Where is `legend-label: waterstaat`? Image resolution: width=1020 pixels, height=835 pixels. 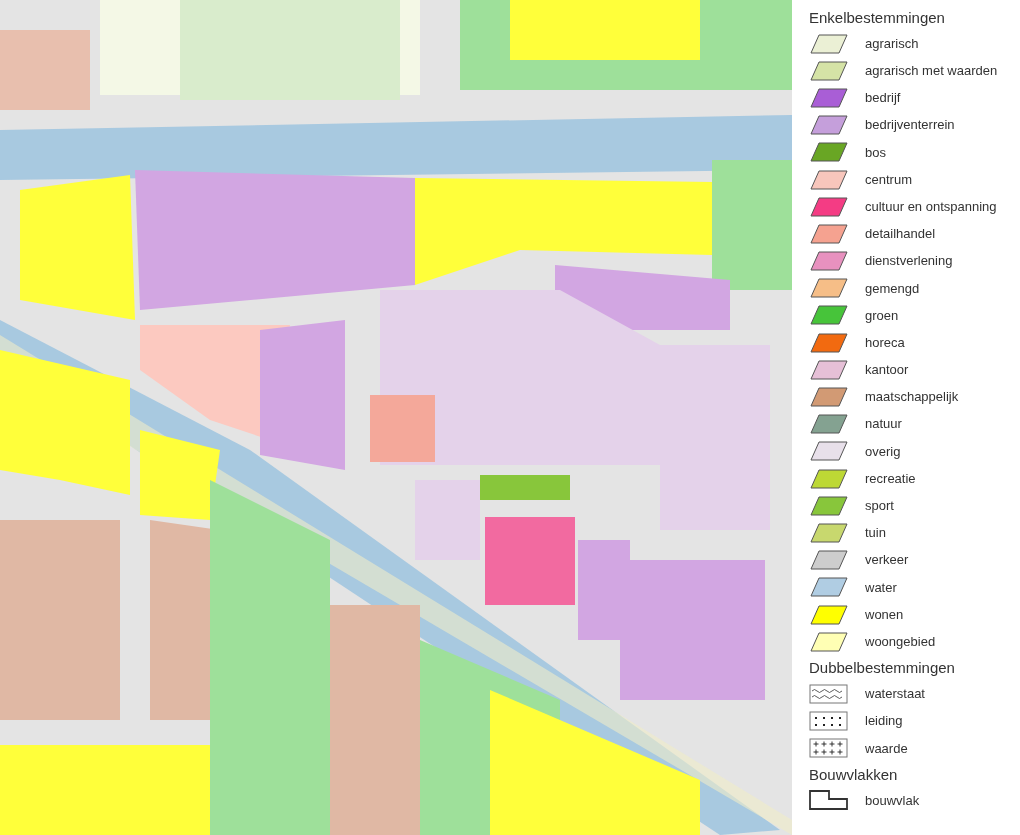
legend-label: waterstaat is located at coordinates (895, 694).